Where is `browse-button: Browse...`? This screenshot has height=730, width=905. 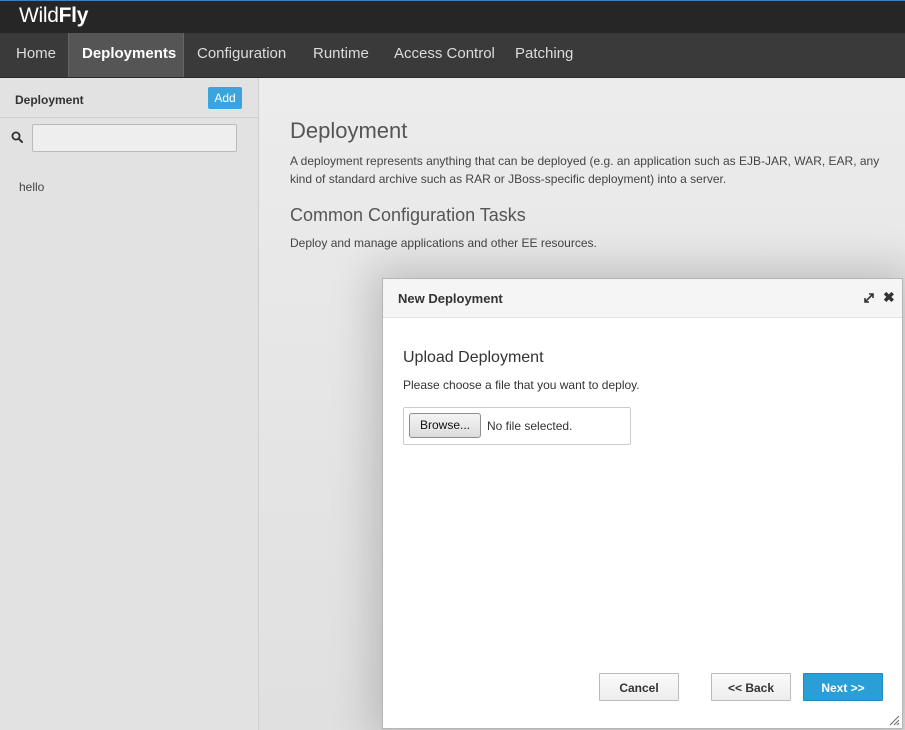 browse-button: Browse... is located at coordinates (445, 425).